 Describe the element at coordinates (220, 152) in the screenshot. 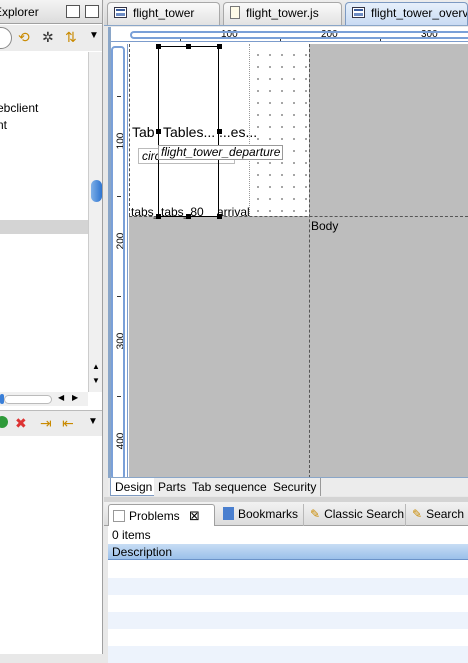

I see `departure-field-label: flight_tower_departure` at that location.